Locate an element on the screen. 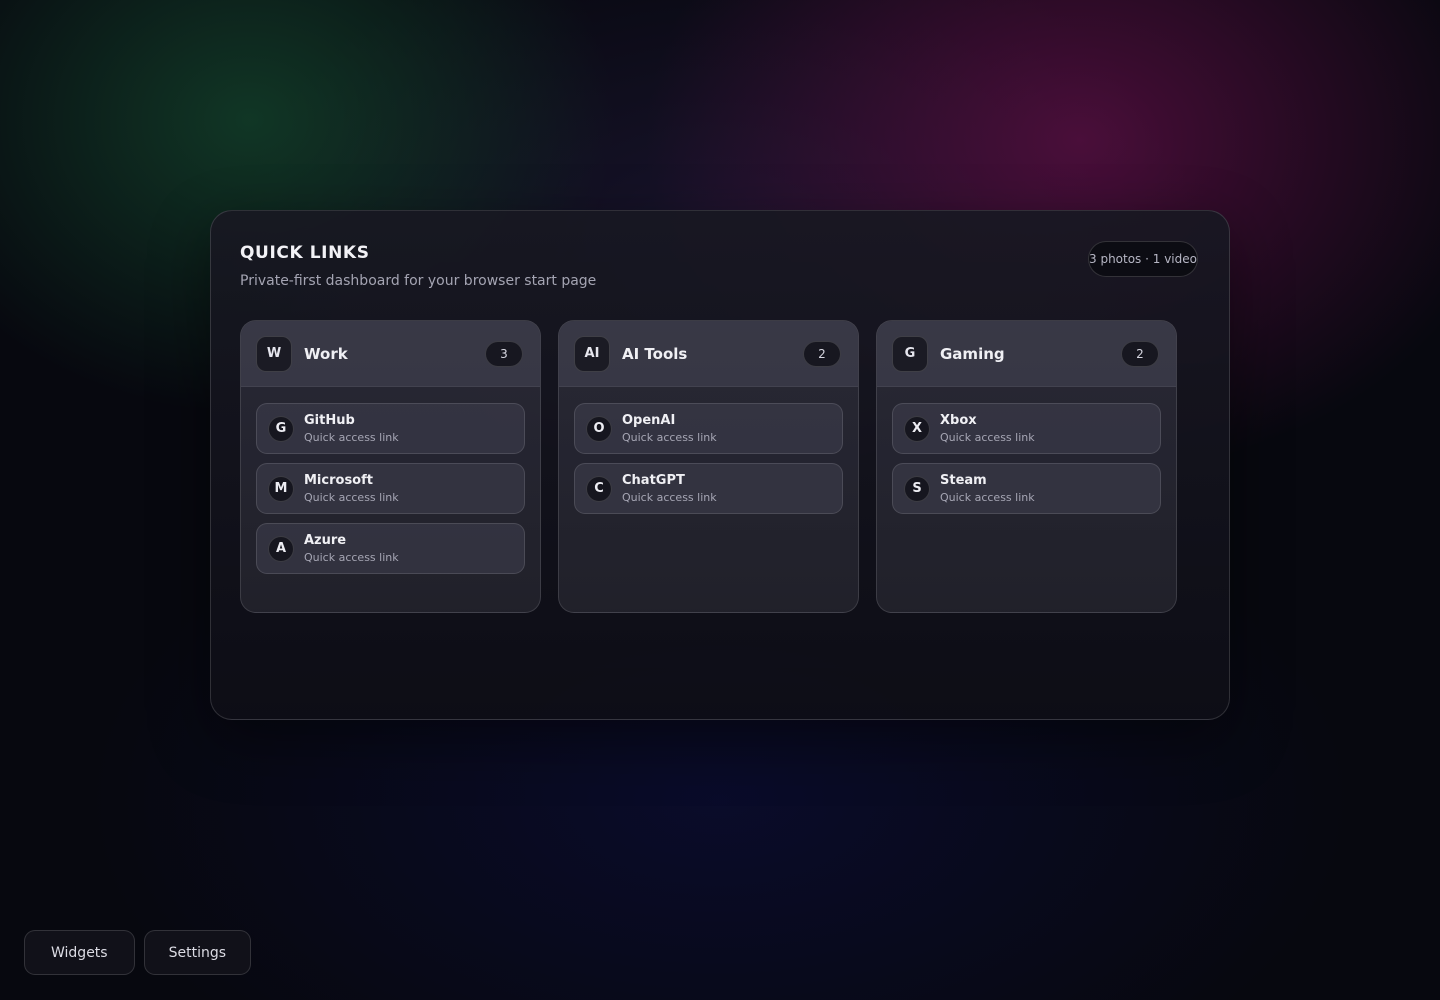 Image resolution: width=1440 pixels, height=1000 pixels. group-name: Gaming is located at coordinates (972, 353).